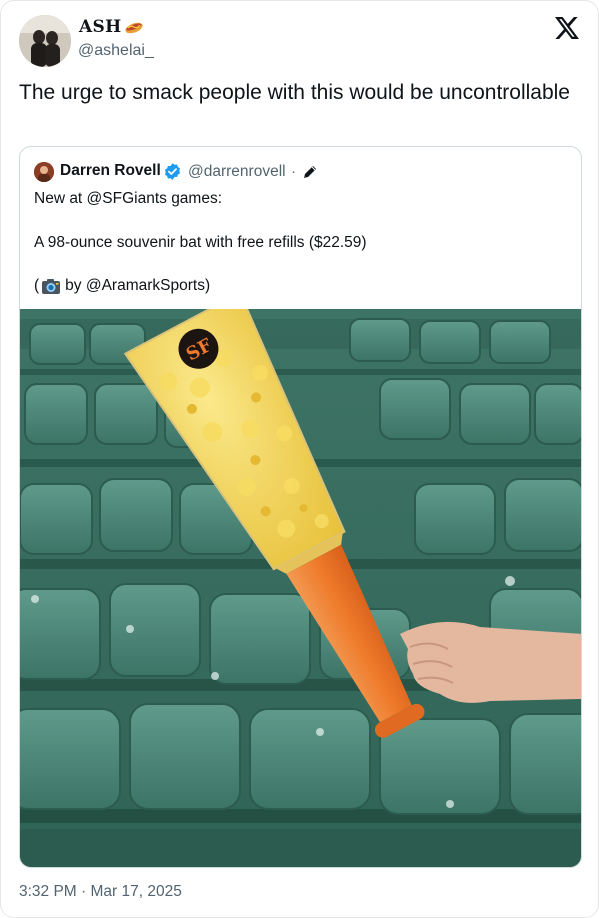 Image resolution: width=599 pixels, height=918 pixels. I want to click on avatar, so click(45, 41).